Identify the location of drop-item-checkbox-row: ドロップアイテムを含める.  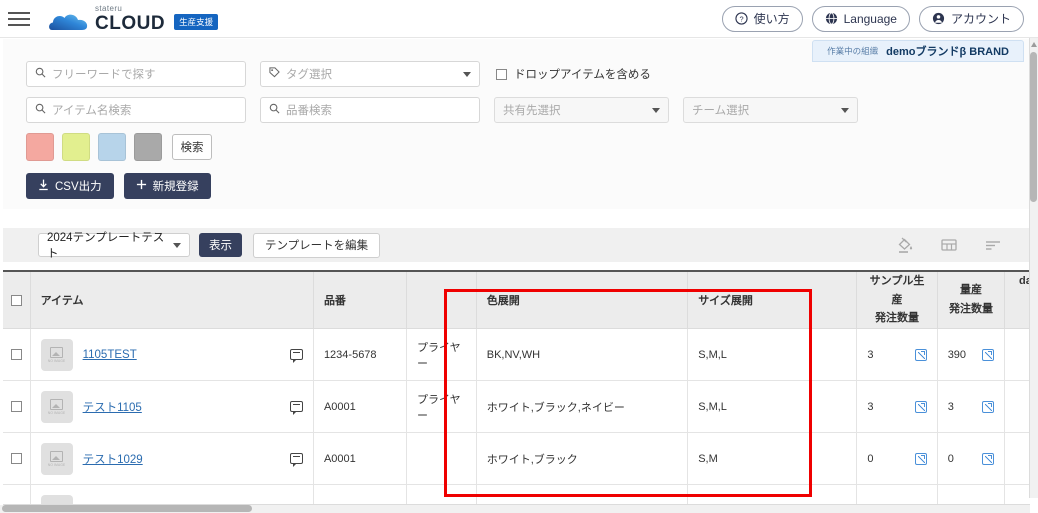
(573, 74).